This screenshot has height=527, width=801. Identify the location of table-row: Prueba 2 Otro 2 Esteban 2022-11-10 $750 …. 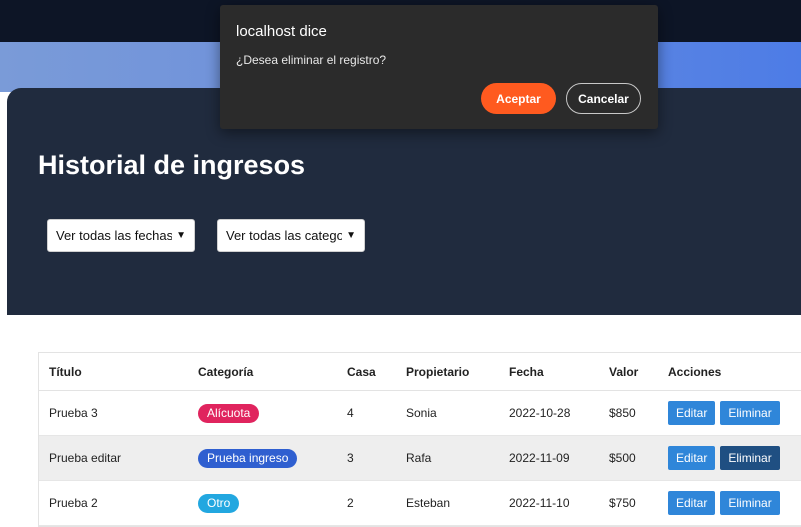
(420, 503).